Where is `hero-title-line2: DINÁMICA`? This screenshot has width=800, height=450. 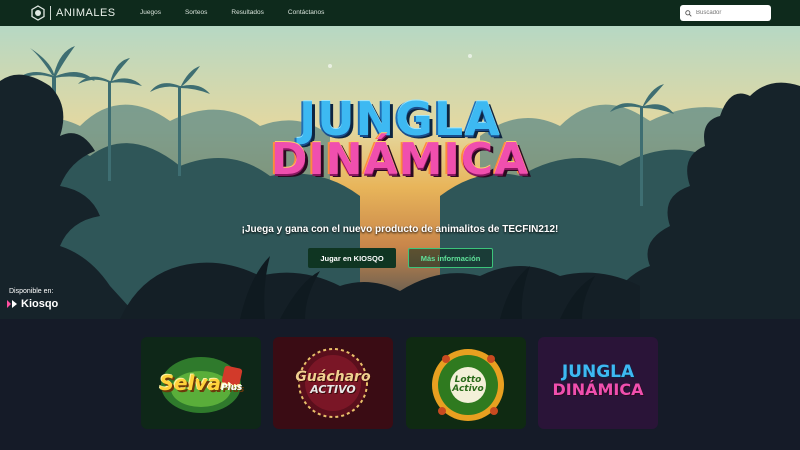 hero-title-line2: DINÁMICA is located at coordinates (400, 159).